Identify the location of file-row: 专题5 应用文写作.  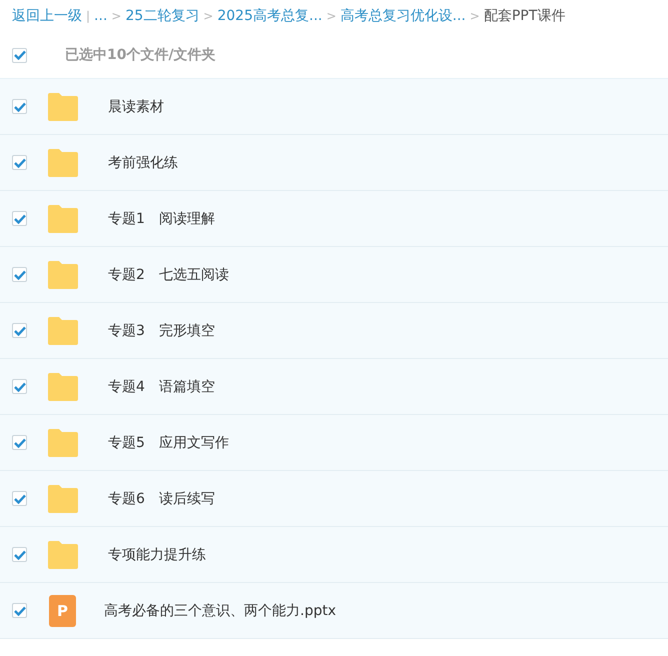
(334, 443).